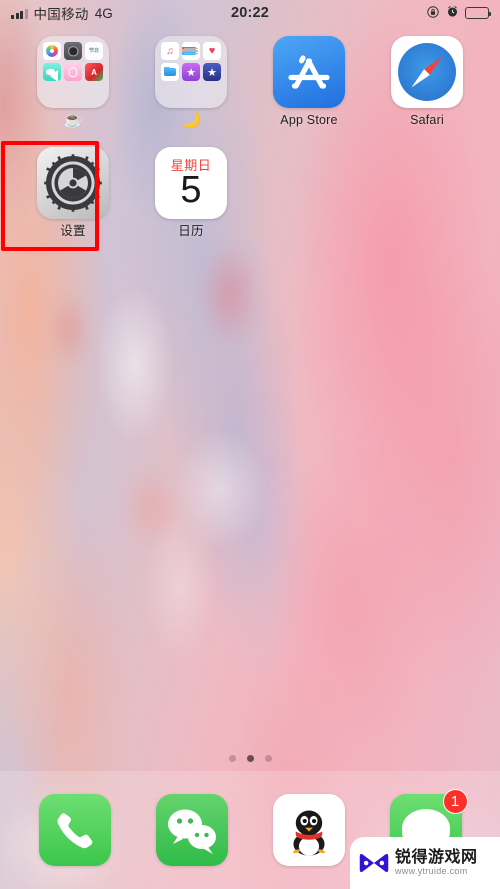 This screenshot has width=500, height=889. What do you see at coordinates (455, 801) in the screenshot?
I see `messages-unread-badge: 1` at bounding box center [455, 801].